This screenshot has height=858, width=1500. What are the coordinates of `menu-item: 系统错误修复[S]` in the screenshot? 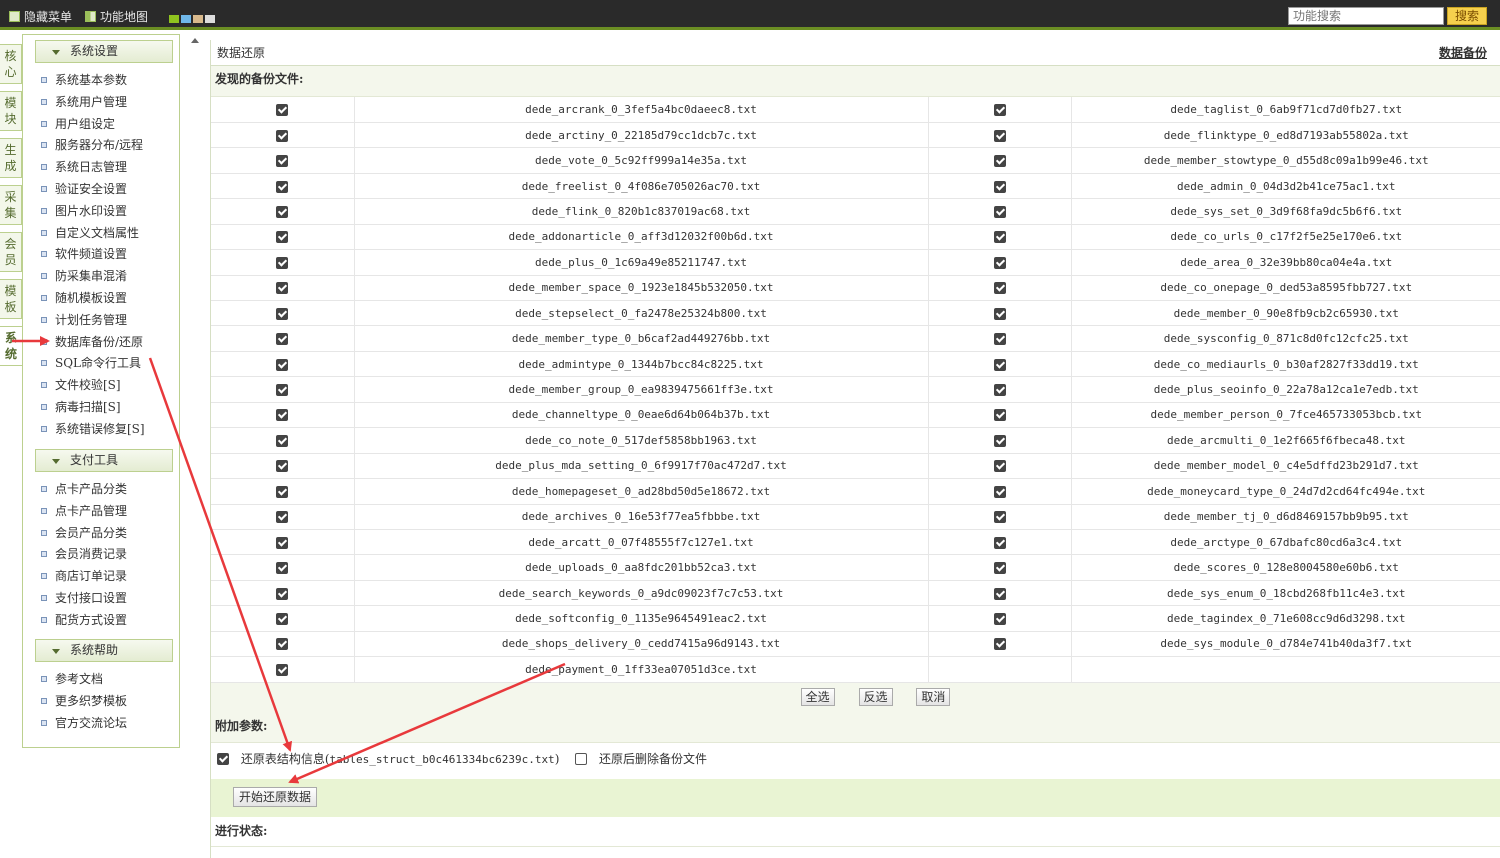 It's located at (111, 430).